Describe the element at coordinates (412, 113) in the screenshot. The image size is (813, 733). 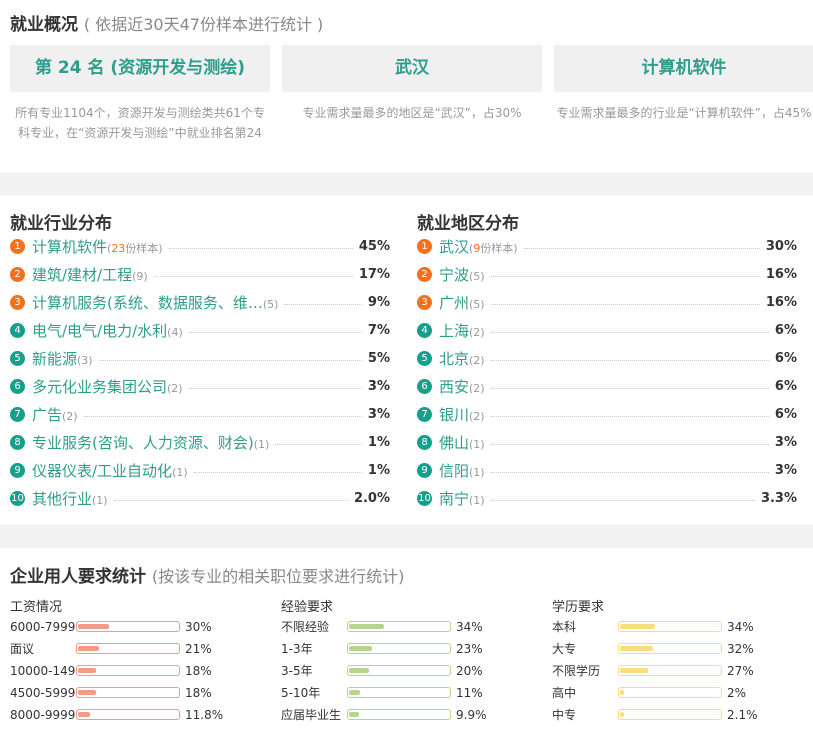
I see `top-region-desc: 专业需求量最多的地区是“武汉”，占30%` at that location.